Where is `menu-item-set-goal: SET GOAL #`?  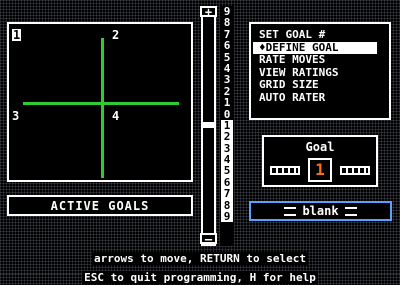 menu-item-set-goal: SET GOAL # is located at coordinates (324, 35).